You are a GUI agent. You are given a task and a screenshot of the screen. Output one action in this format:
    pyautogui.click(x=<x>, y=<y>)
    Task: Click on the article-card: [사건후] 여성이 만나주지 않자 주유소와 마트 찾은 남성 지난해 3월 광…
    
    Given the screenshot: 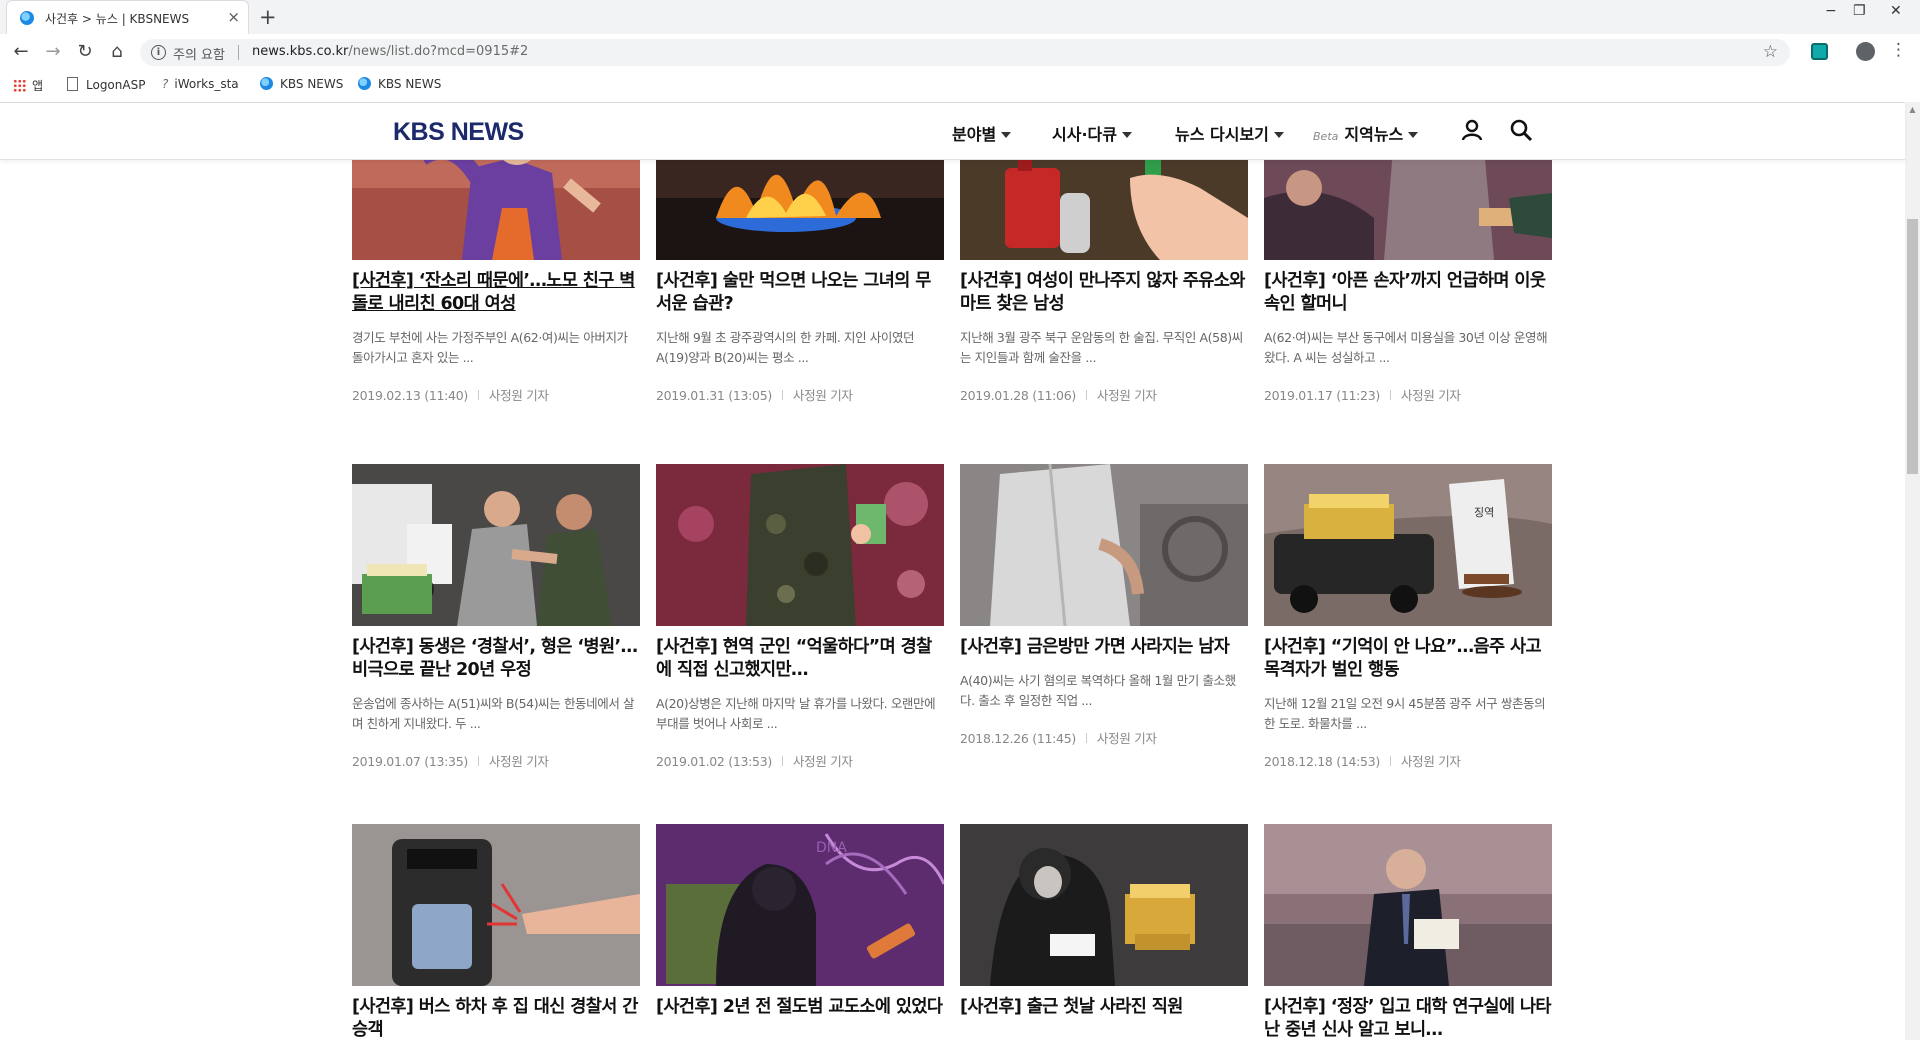 What is the action you would take?
    pyautogui.click(x=1104, y=281)
    